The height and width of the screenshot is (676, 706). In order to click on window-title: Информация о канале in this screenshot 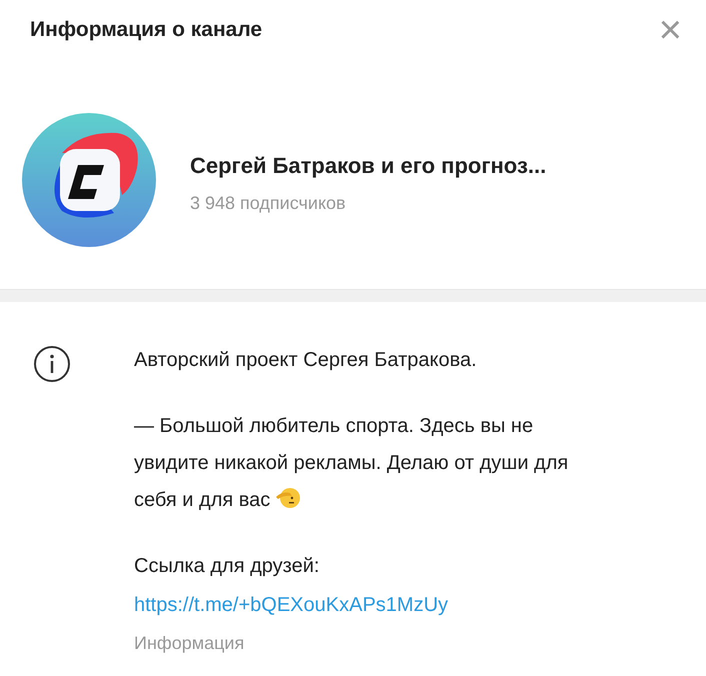, I will do `click(146, 30)`.